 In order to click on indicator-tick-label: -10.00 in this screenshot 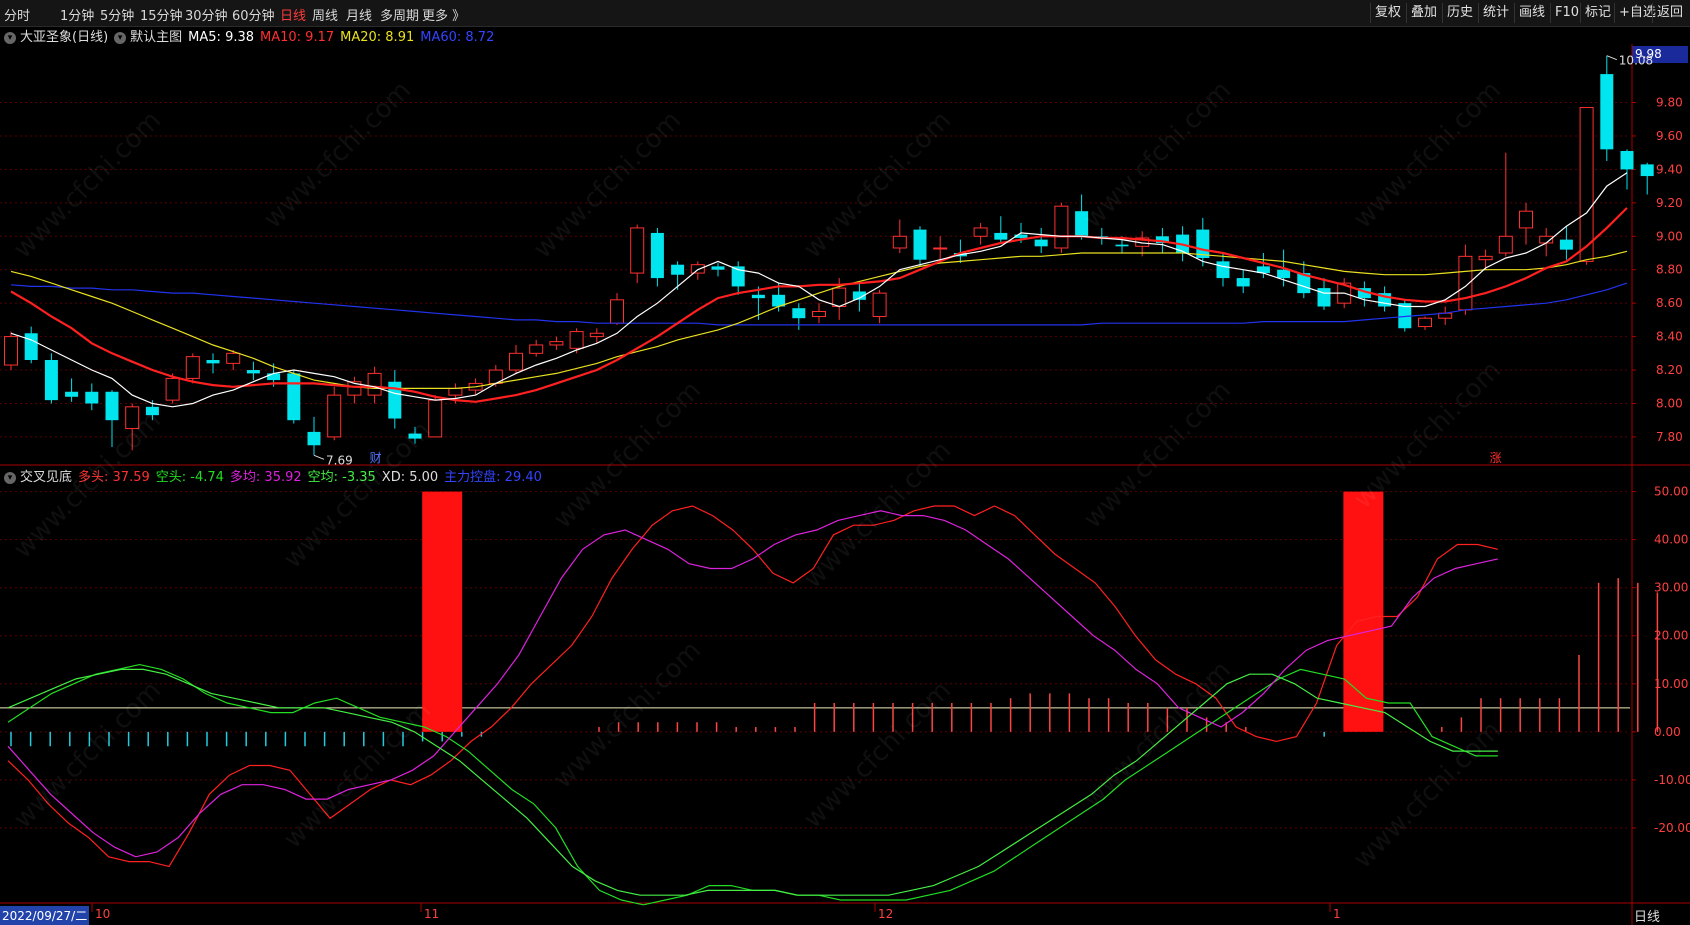, I will do `click(1672, 780)`.